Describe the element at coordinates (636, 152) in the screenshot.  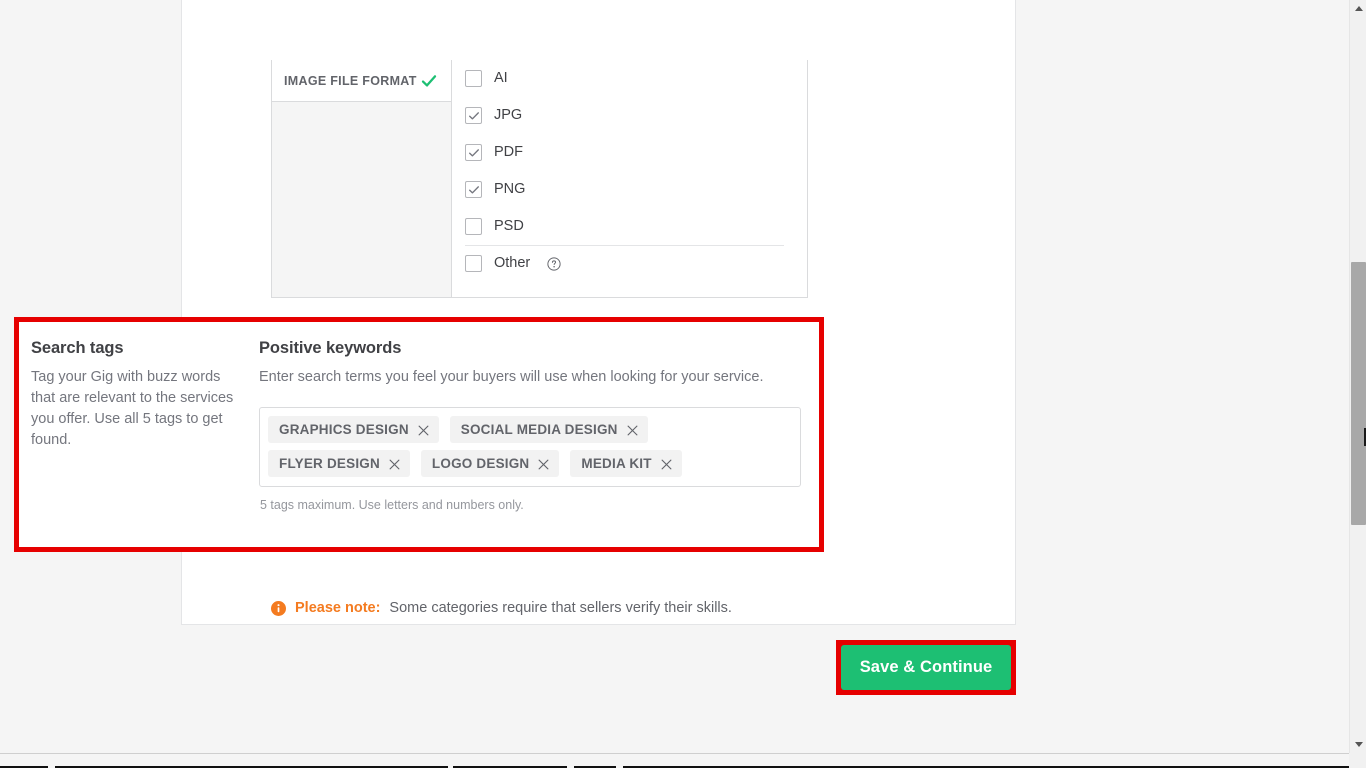
I see `file-format-row: PDF` at that location.